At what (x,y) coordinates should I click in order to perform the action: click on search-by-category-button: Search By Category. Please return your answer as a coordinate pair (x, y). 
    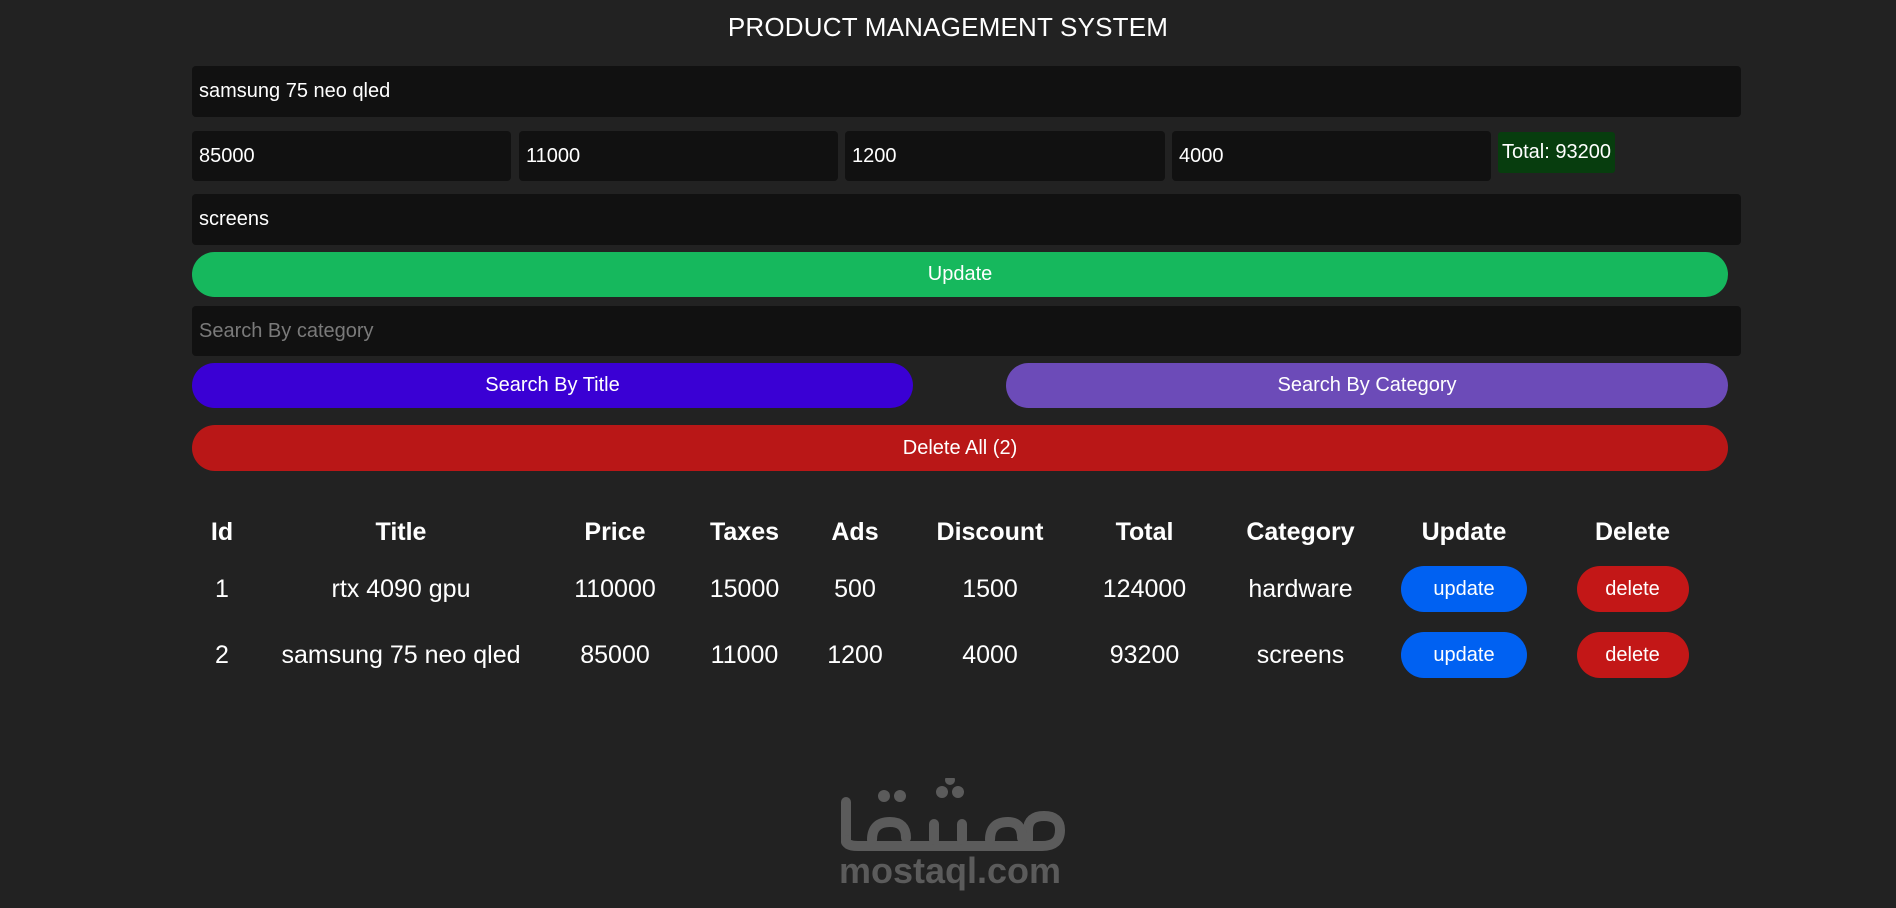
    Looking at the image, I should click on (1367, 385).